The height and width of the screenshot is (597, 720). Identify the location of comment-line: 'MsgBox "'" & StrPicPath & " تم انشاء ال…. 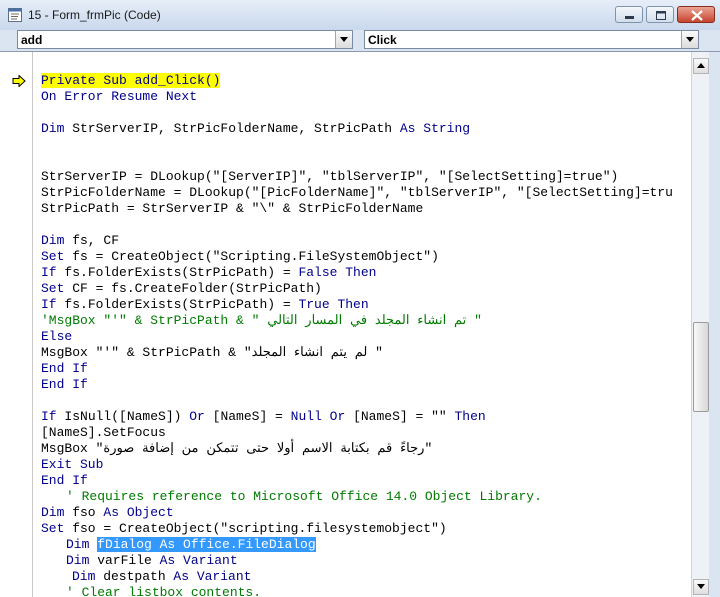
(261, 320).